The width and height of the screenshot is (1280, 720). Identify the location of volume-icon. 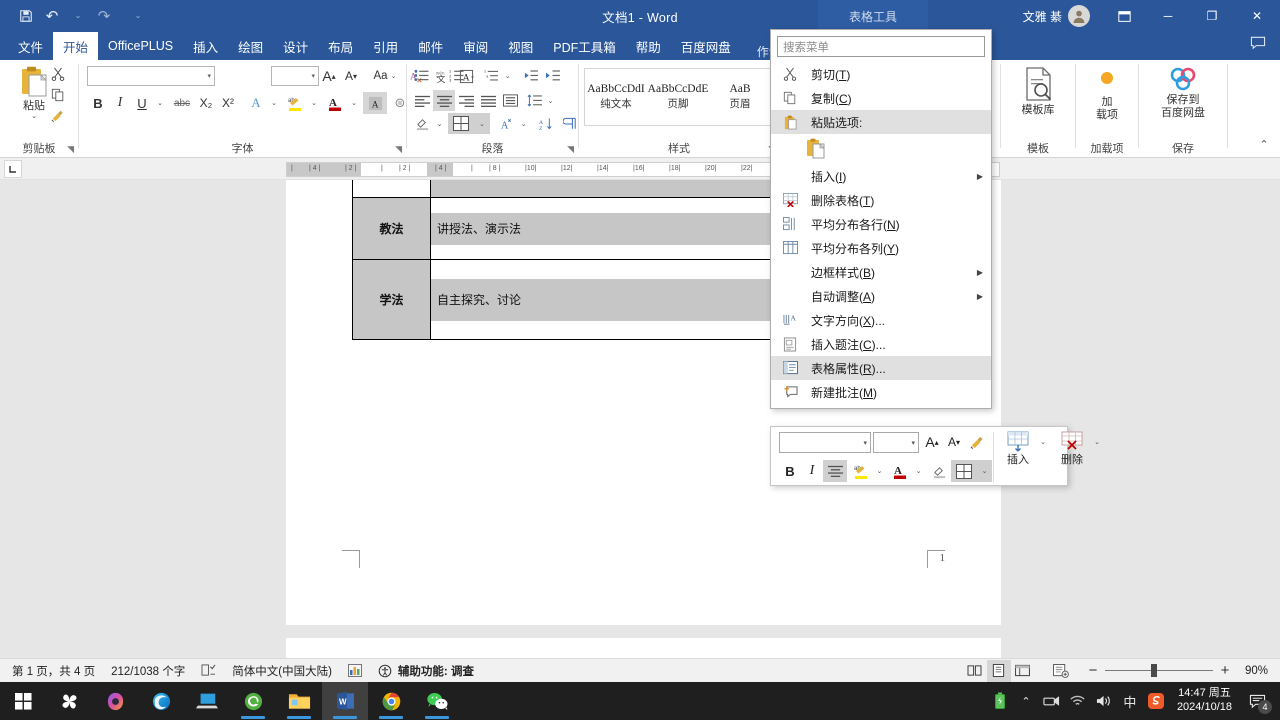
(1104, 701).